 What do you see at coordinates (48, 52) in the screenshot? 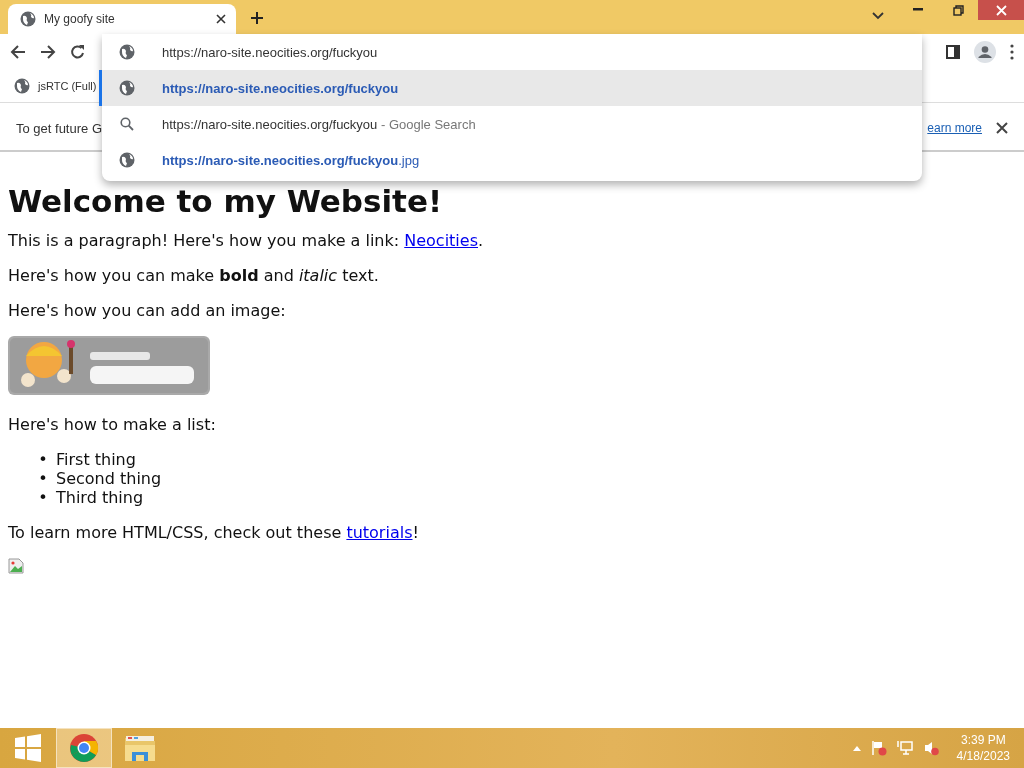
I see `forward-button` at bounding box center [48, 52].